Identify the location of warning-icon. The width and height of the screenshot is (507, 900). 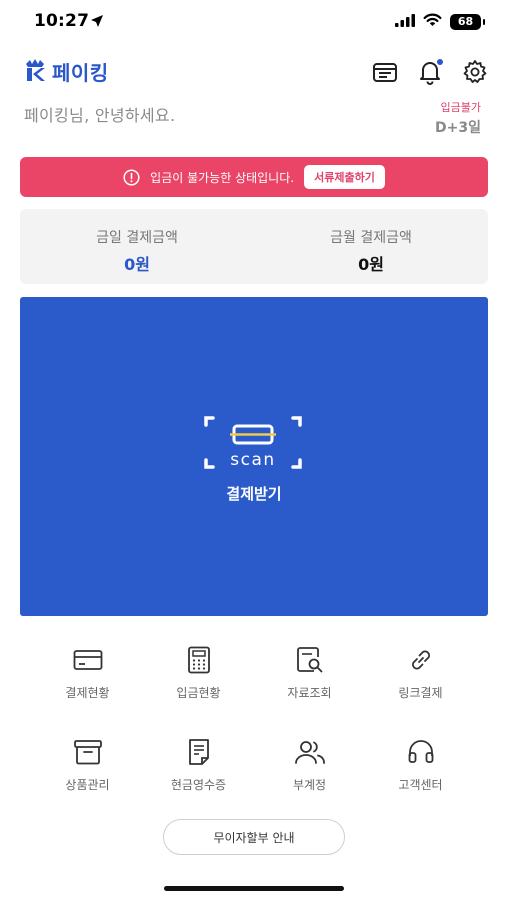
(131, 177).